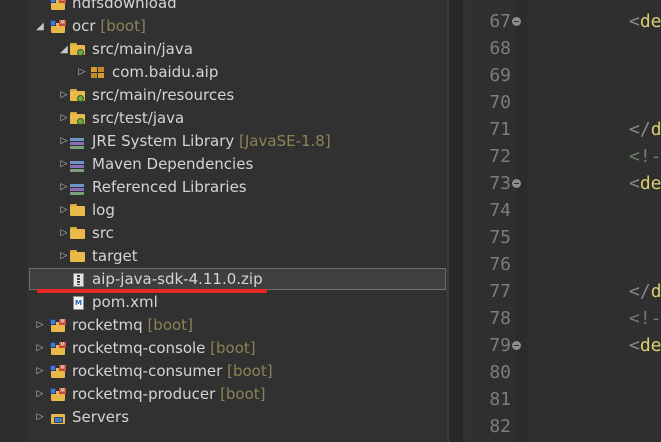  Describe the element at coordinates (456, 221) in the screenshot. I see `editor-left-strip` at that location.